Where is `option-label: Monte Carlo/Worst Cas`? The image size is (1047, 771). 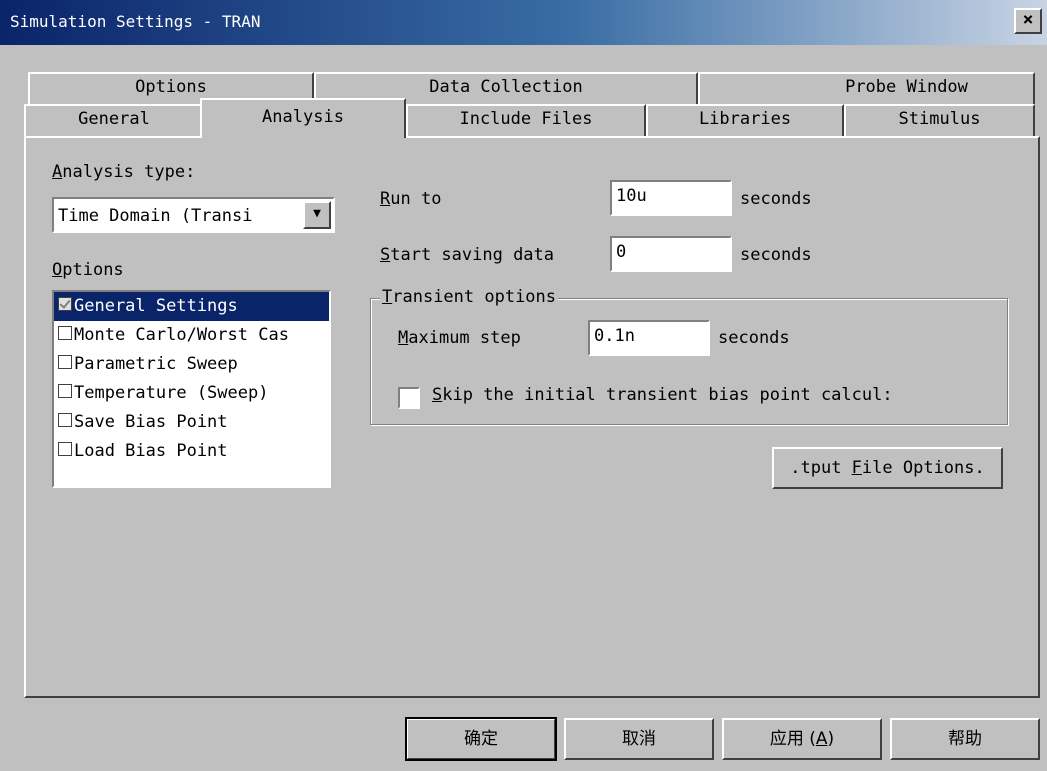
option-label: Monte Carlo/Worst Cas is located at coordinates (181, 335).